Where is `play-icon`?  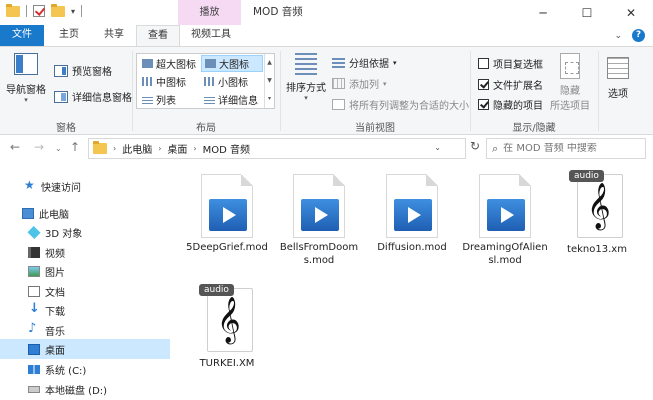 play-icon is located at coordinates (320, 215).